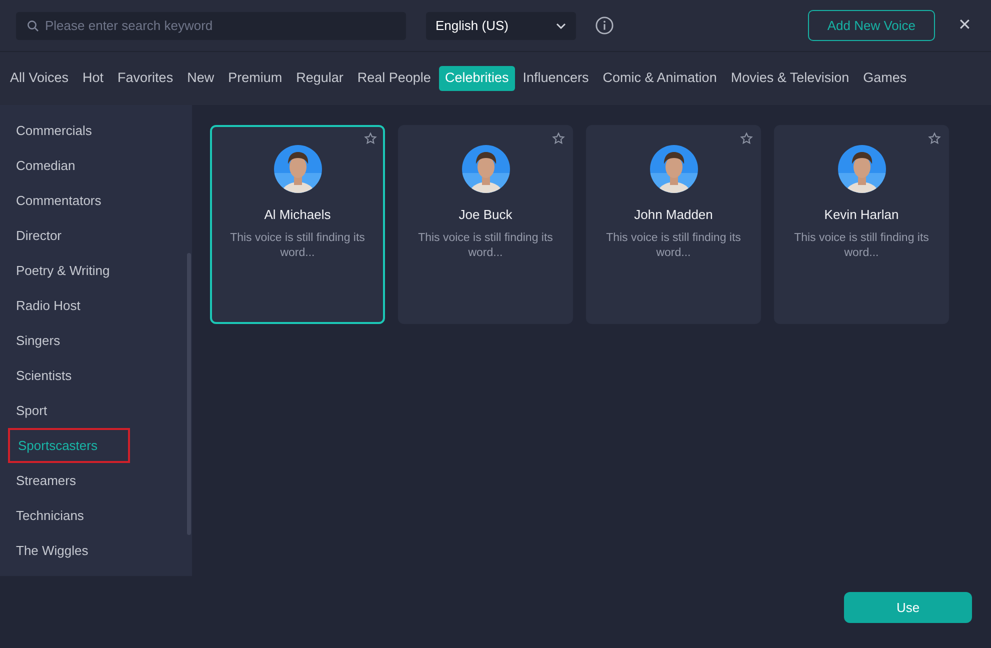 This screenshot has height=648, width=991. Describe the element at coordinates (297, 215) in the screenshot. I see `voice-name: Al Michaels` at that location.